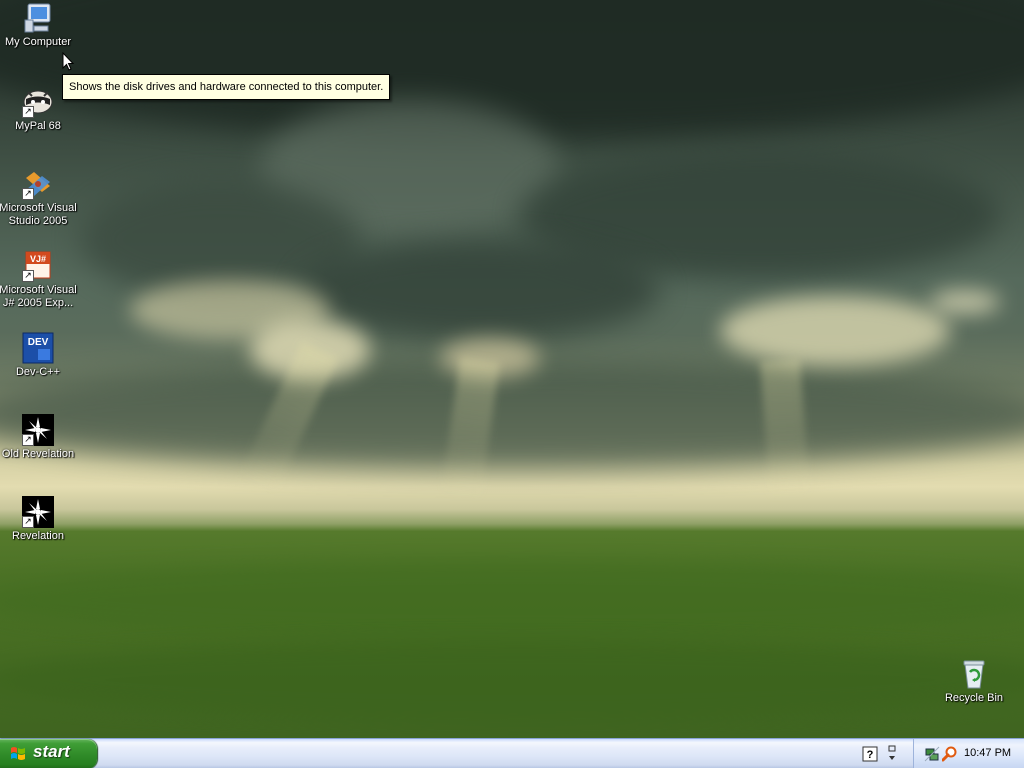 The height and width of the screenshot is (768, 1024). Describe the element at coordinates (38, 536) in the screenshot. I see `icon-label: Revelation` at that location.